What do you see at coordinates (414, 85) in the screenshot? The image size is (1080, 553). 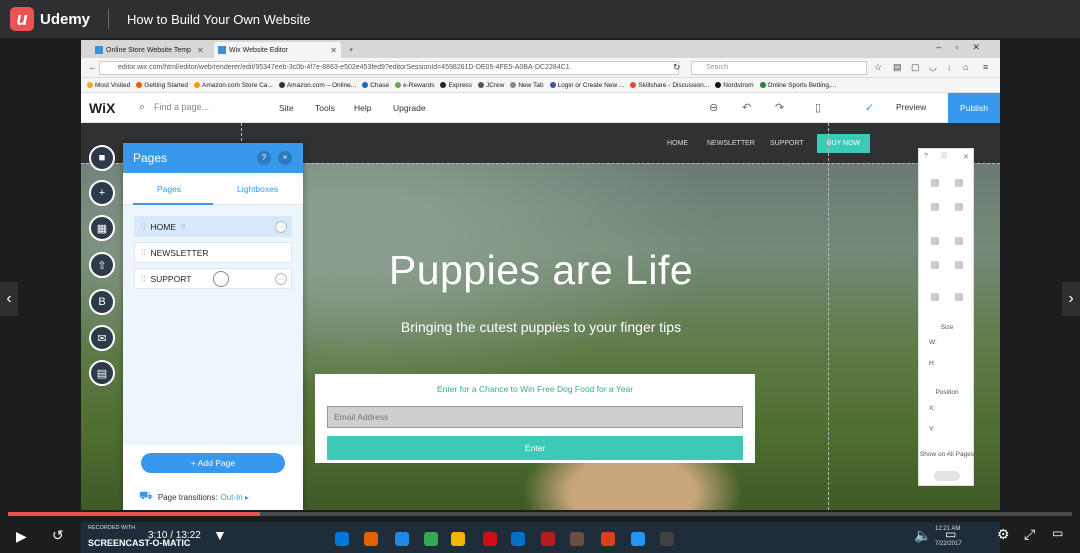 I see `bookmark-item: e-Rewards` at bounding box center [414, 85].